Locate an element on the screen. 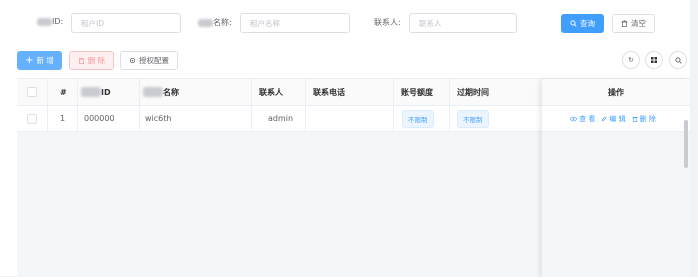 Image resolution: width=698 pixels, height=277 pixels. row-tenant-name: wic6th is located at coordinates (158, 118).